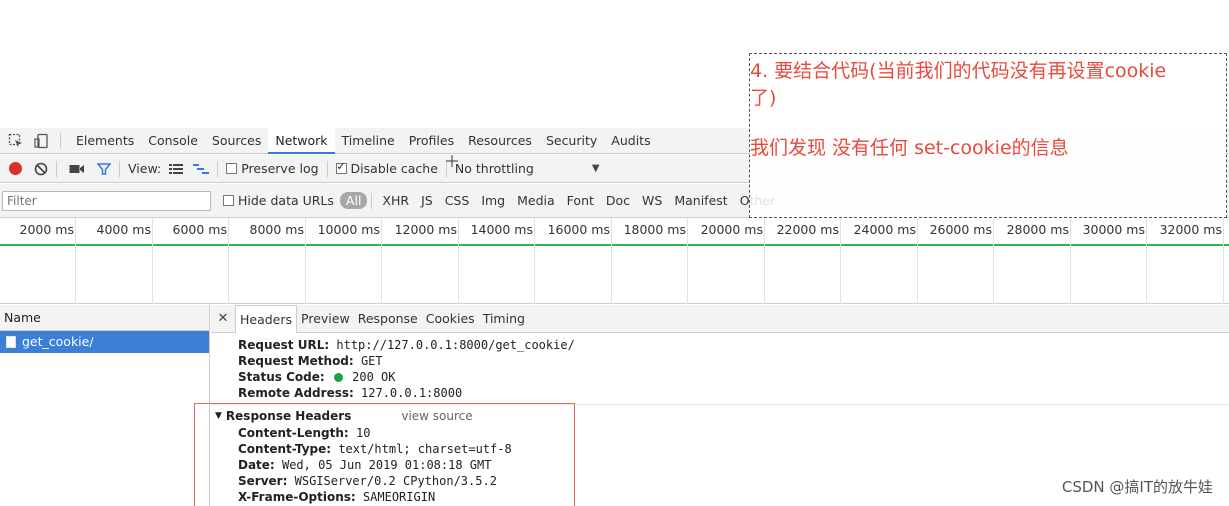 This screenshot has width=1229, height=506. I want to click on annotation-line: 4. 要结合代码(当前我们的代码没有再设置cookie, so click(958, 71).